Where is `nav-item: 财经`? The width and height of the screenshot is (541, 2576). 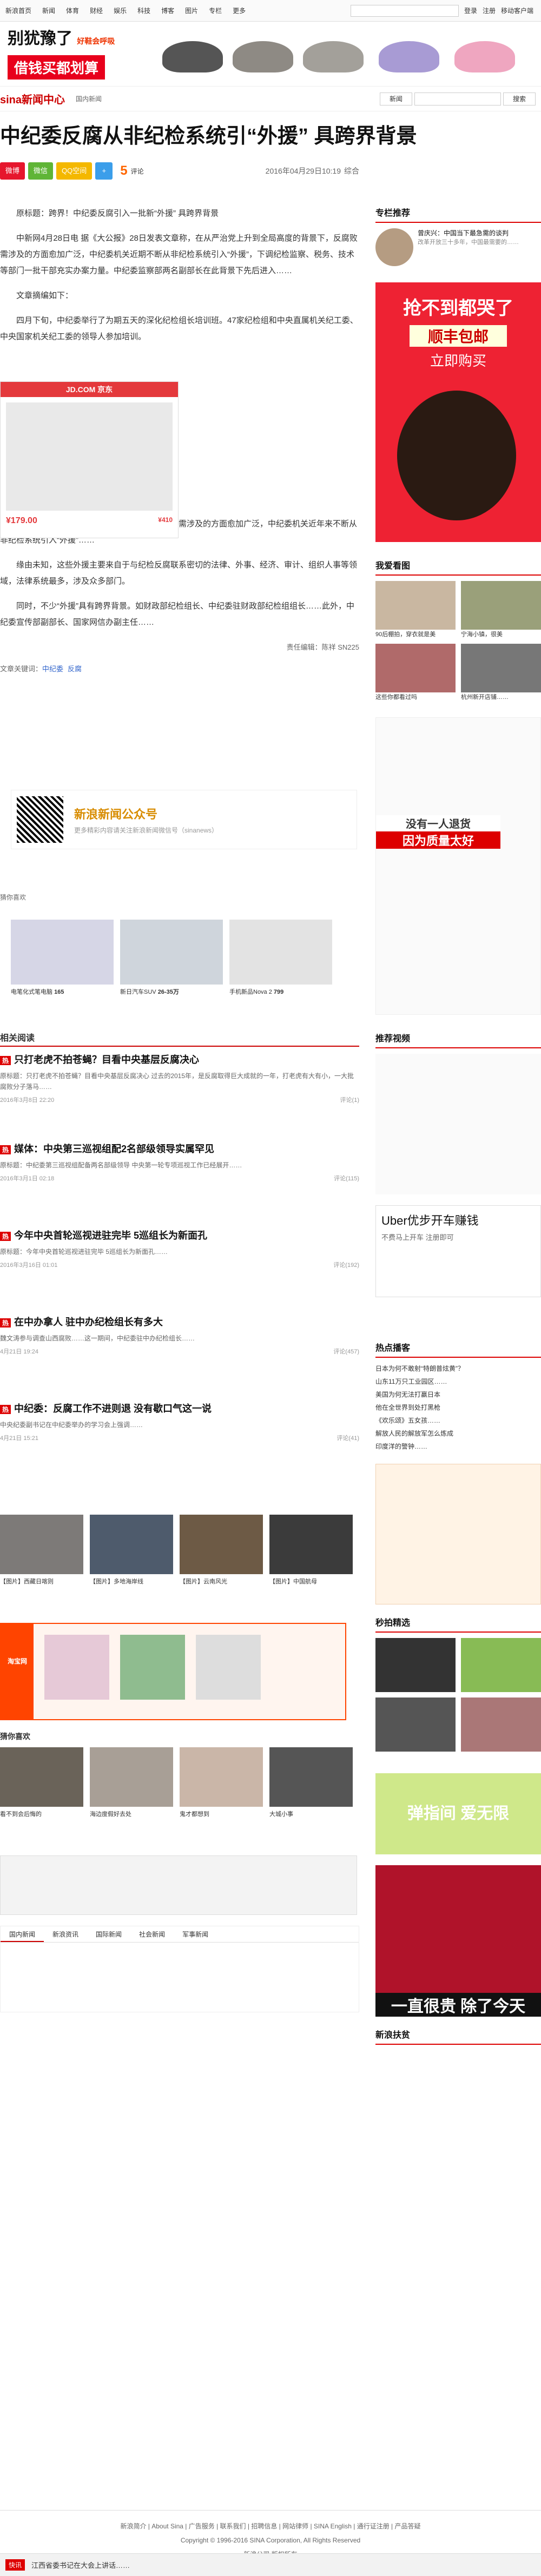 nav-item: 财经 is located at coordinates (96, 11).